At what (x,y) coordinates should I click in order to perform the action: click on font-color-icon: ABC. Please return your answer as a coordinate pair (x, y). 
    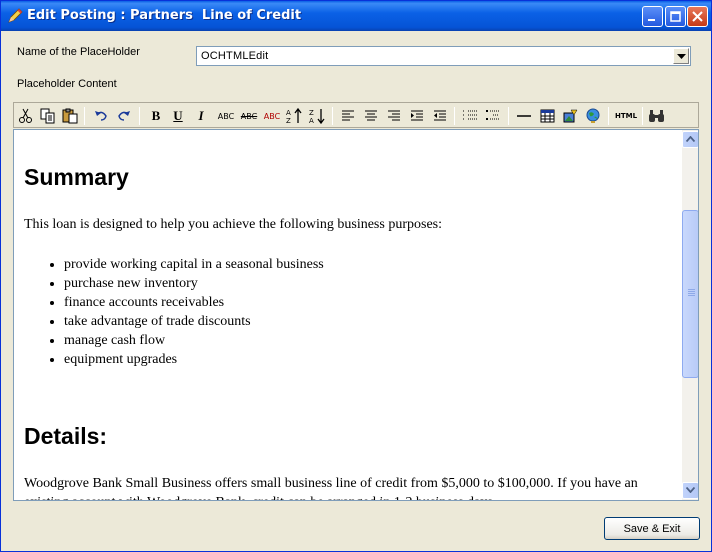
    Looking at the image, I should click on (272, 116).